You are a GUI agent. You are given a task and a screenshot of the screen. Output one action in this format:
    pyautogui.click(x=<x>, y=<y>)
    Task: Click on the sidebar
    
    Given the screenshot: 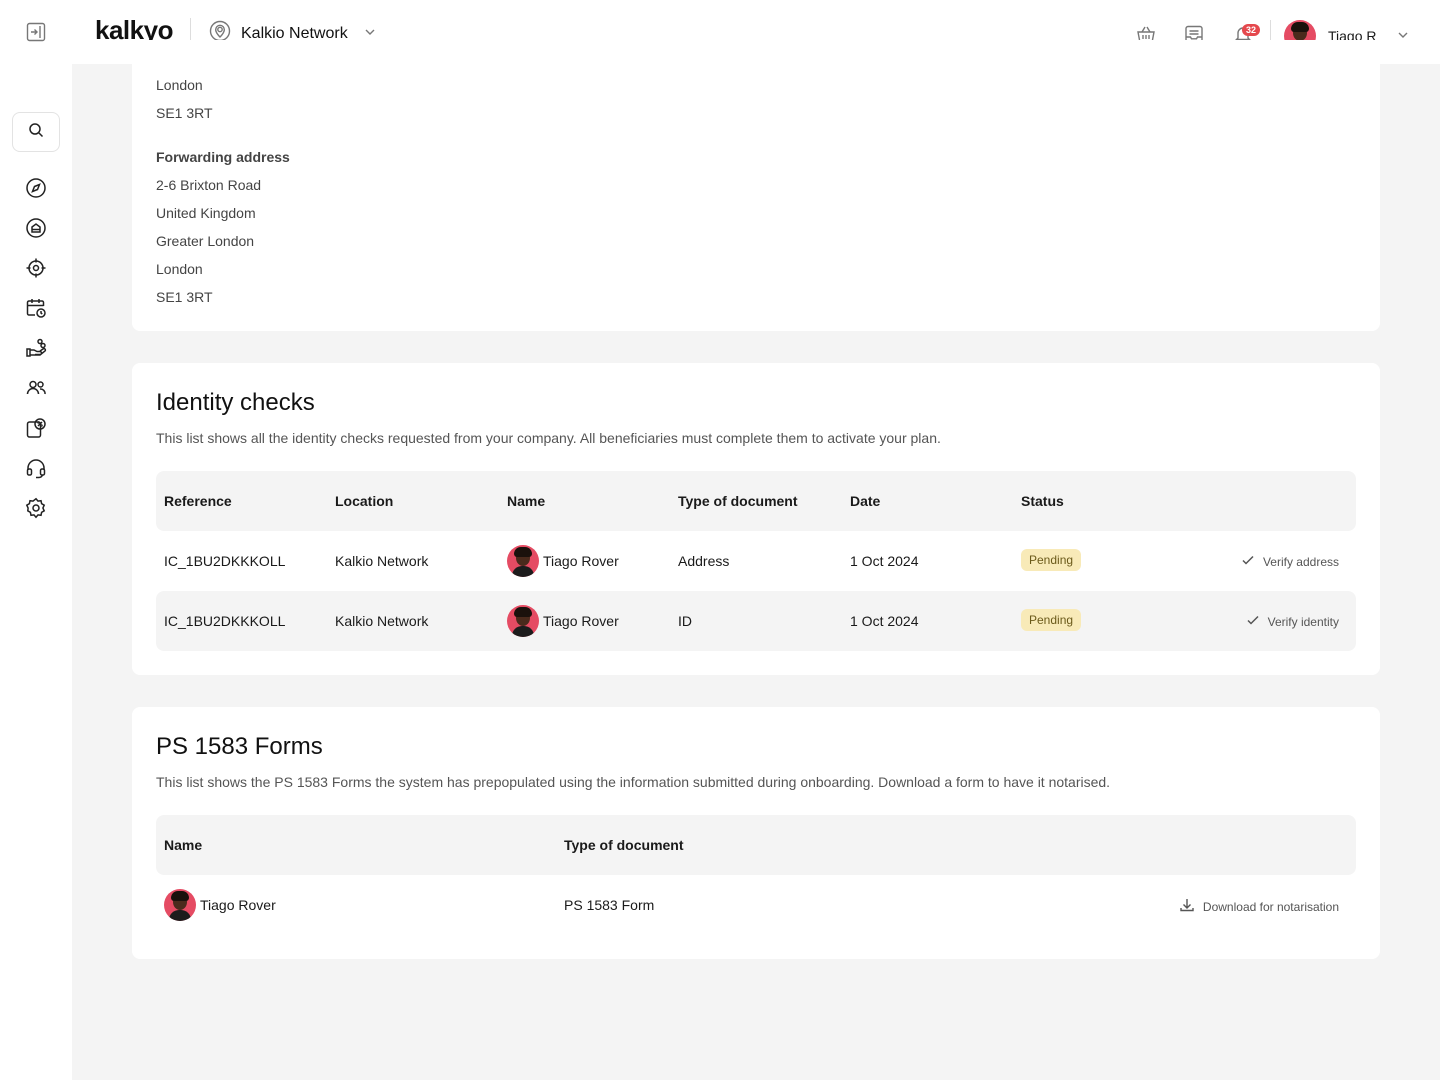 What is the action you would take?
    pyautogui.click(x=36, y=572)
    